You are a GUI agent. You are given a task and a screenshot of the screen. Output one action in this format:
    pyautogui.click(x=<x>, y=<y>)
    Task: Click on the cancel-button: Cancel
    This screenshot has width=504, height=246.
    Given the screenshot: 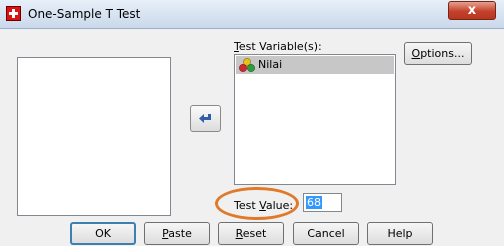 What is the action you would take?
    pyautogui.click(x=326, y=233)
    